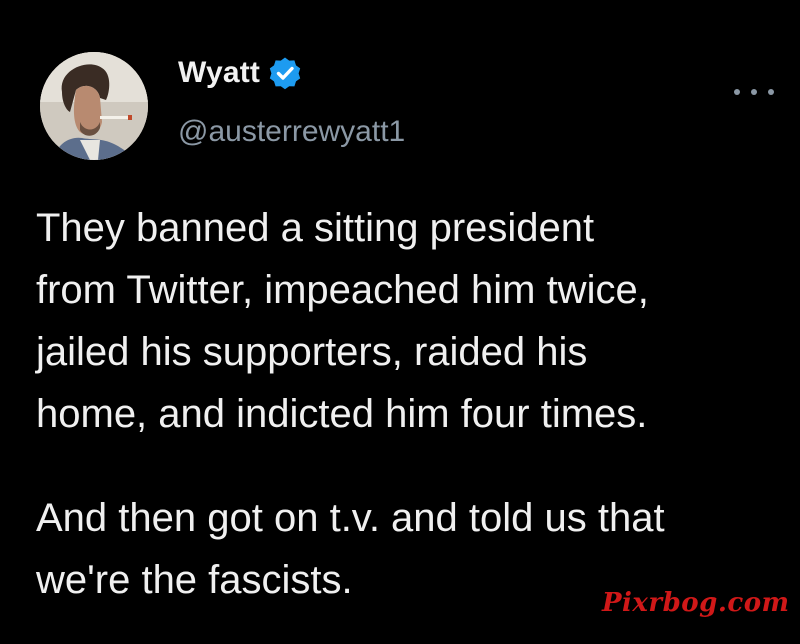  What do you see at coordinates (696, 603) in the screenshot?
I see `watermark: Pixrbog.com` at bounding box center [696, 603].